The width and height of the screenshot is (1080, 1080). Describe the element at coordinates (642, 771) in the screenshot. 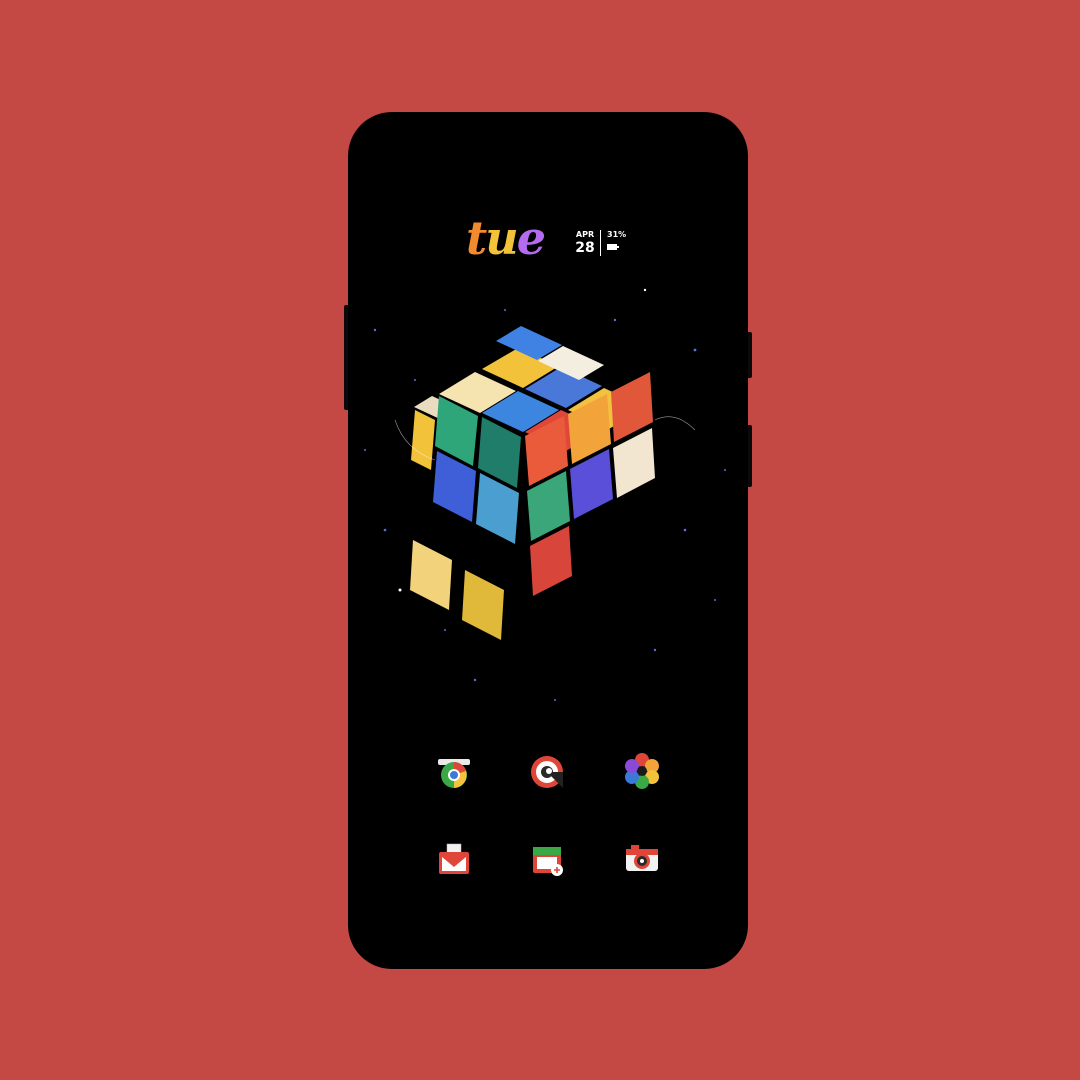

I see `photos-flower-icon` at that location.